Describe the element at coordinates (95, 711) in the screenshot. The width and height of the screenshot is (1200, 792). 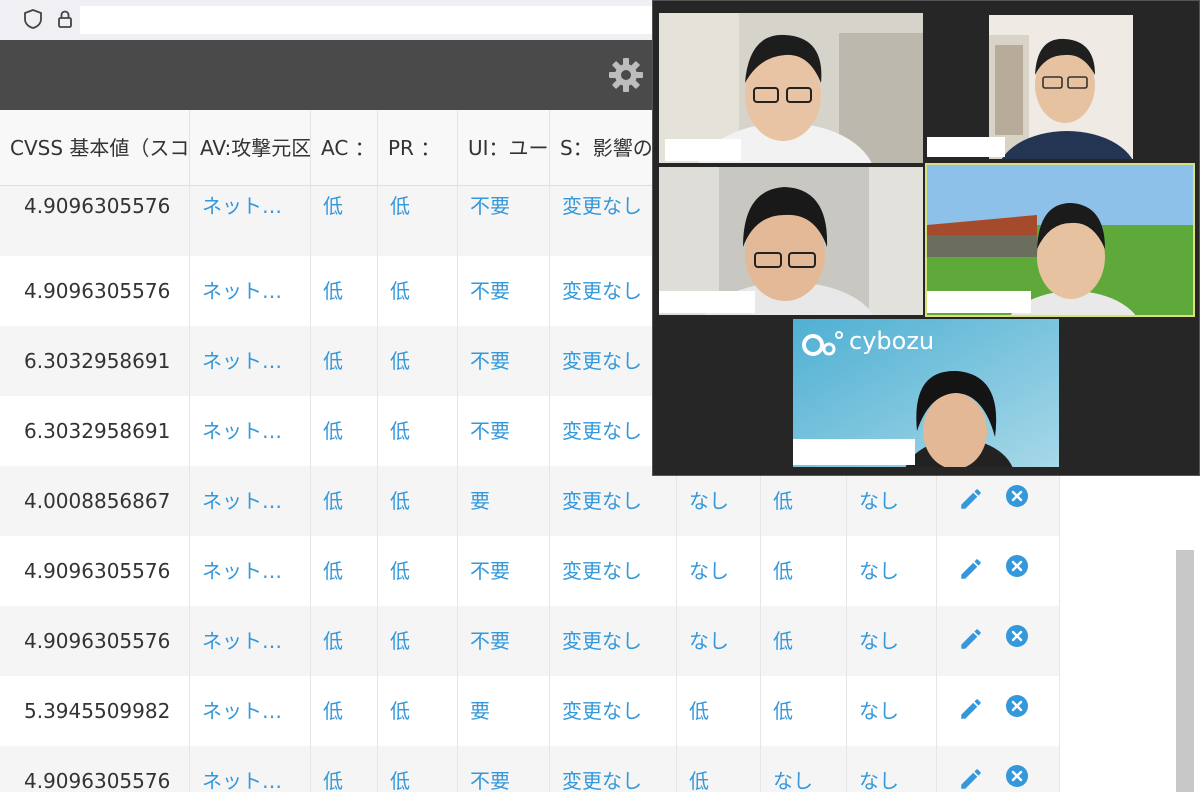
I see `cvss-score-cell: 5.3945509982` at that location.